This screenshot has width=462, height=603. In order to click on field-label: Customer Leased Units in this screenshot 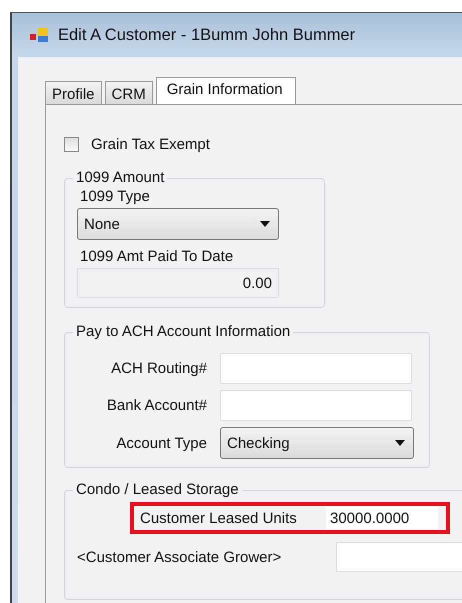, I will do `click(219, 518)`.